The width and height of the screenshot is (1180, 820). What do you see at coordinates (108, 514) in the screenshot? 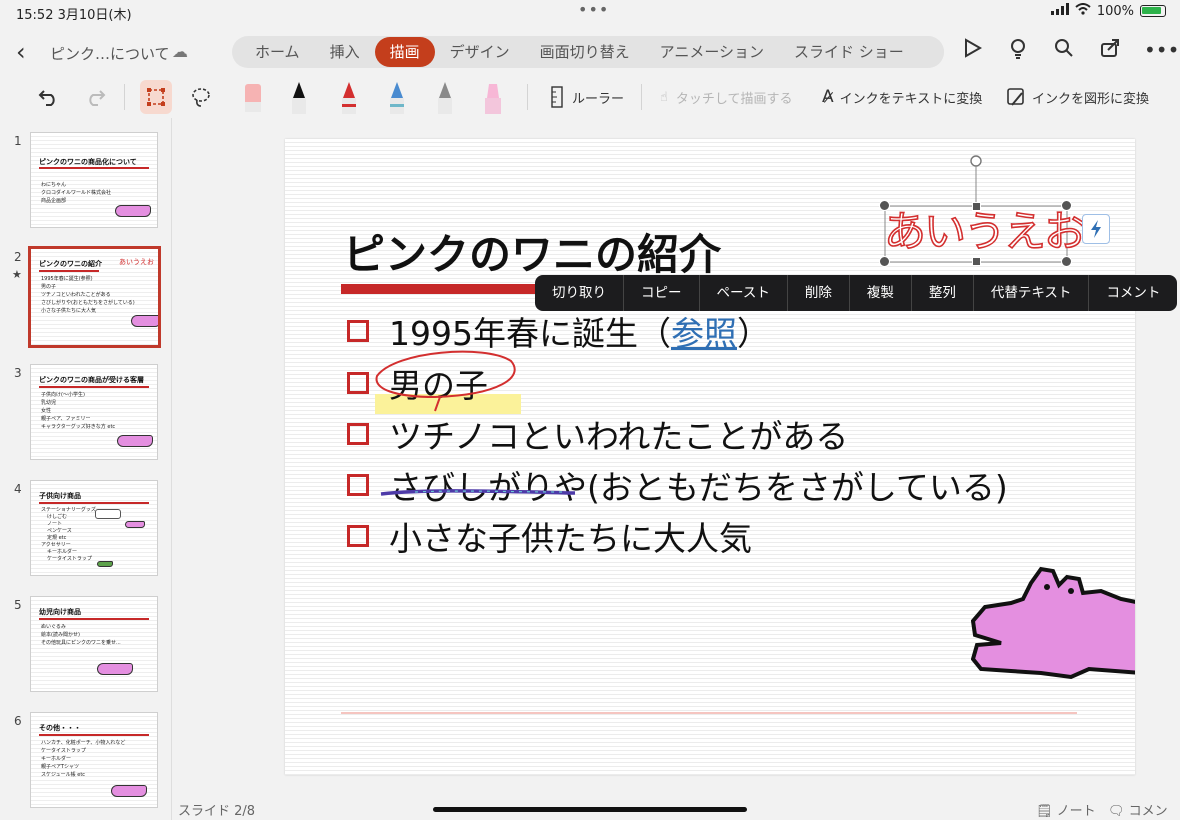
I see `speech-bubble` at bounding box center [108, 514].